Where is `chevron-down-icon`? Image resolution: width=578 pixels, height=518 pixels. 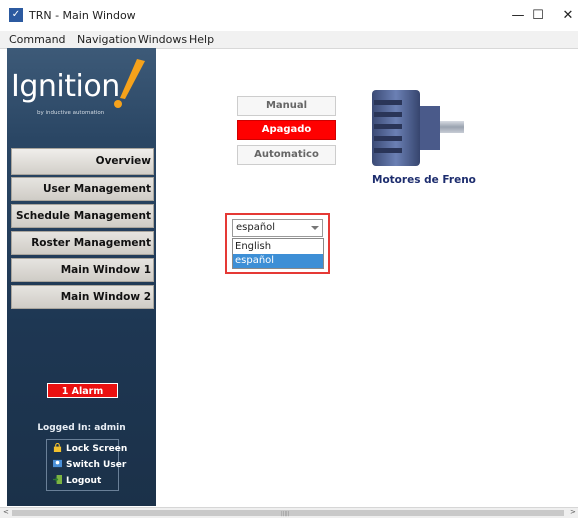
chevron-down-icon is located at coordinates (315, 228).